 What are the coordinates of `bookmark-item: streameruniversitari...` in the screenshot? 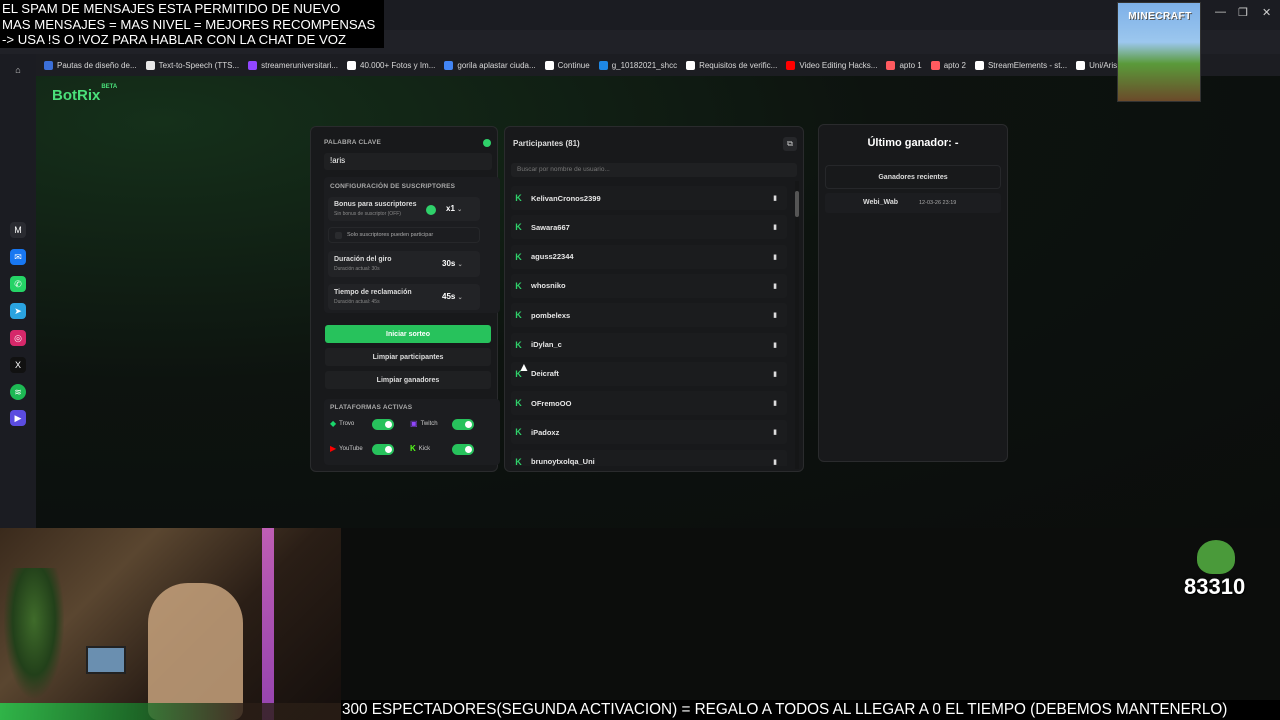 It's located at (293, 65).